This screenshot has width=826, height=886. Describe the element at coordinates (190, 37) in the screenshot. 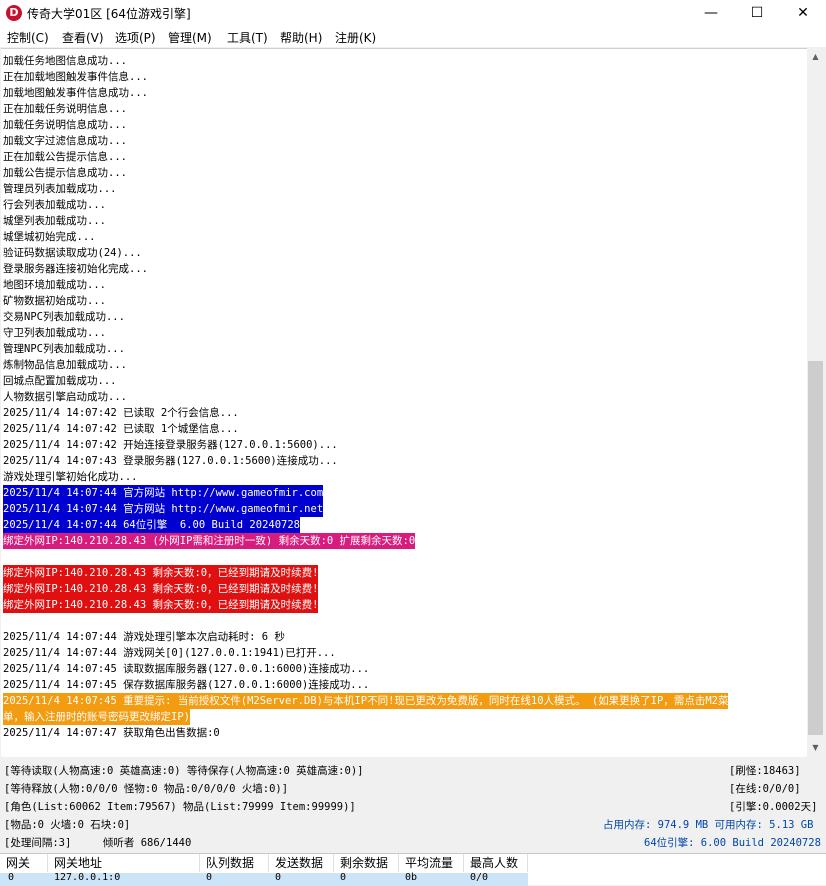

I see `menu-manage: 管理(M)` at that location.